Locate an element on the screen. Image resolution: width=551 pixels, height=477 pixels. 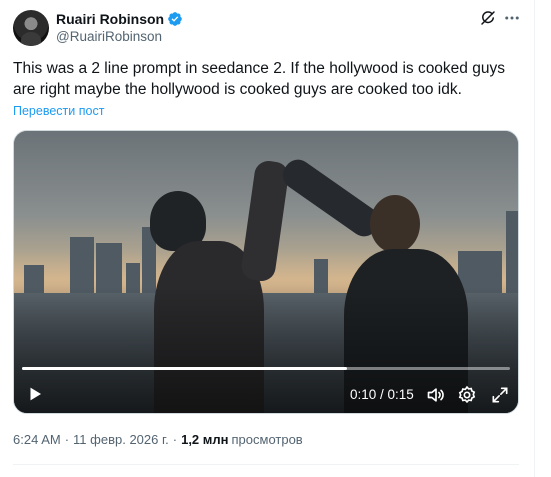
author-handle: @RuairiRobinson is located at coordinates (109, 36).